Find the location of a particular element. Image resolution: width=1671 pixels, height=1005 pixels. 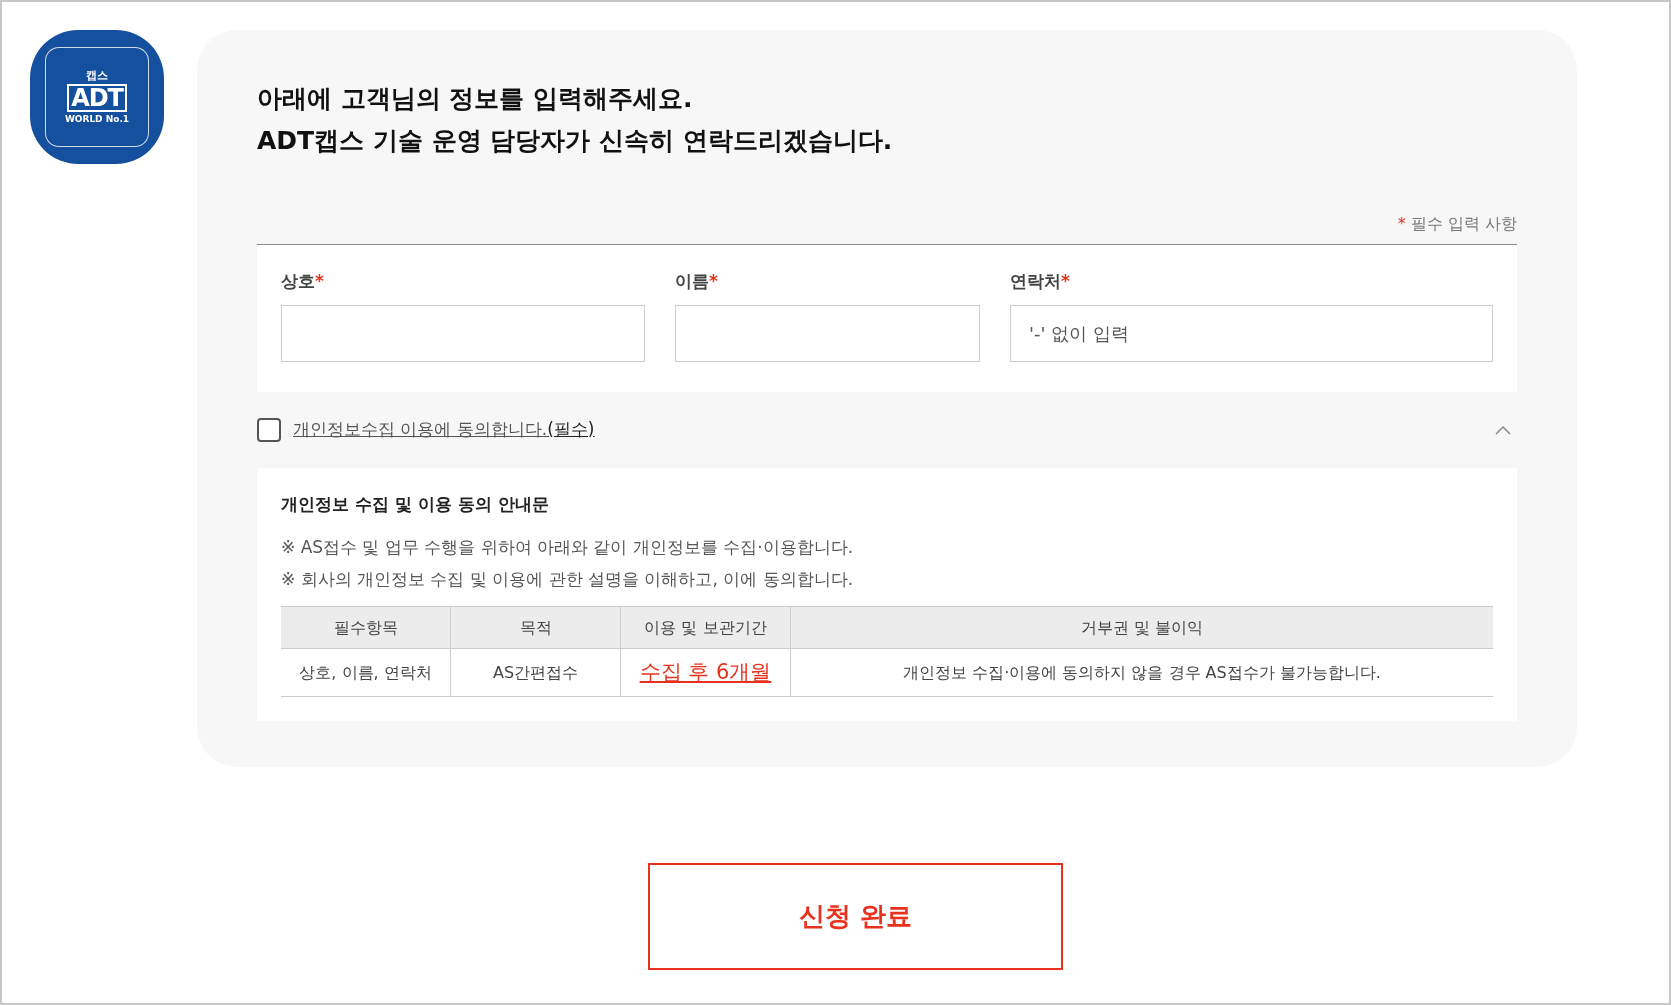

field-label: 이름* is located at coordinates (697, 281).